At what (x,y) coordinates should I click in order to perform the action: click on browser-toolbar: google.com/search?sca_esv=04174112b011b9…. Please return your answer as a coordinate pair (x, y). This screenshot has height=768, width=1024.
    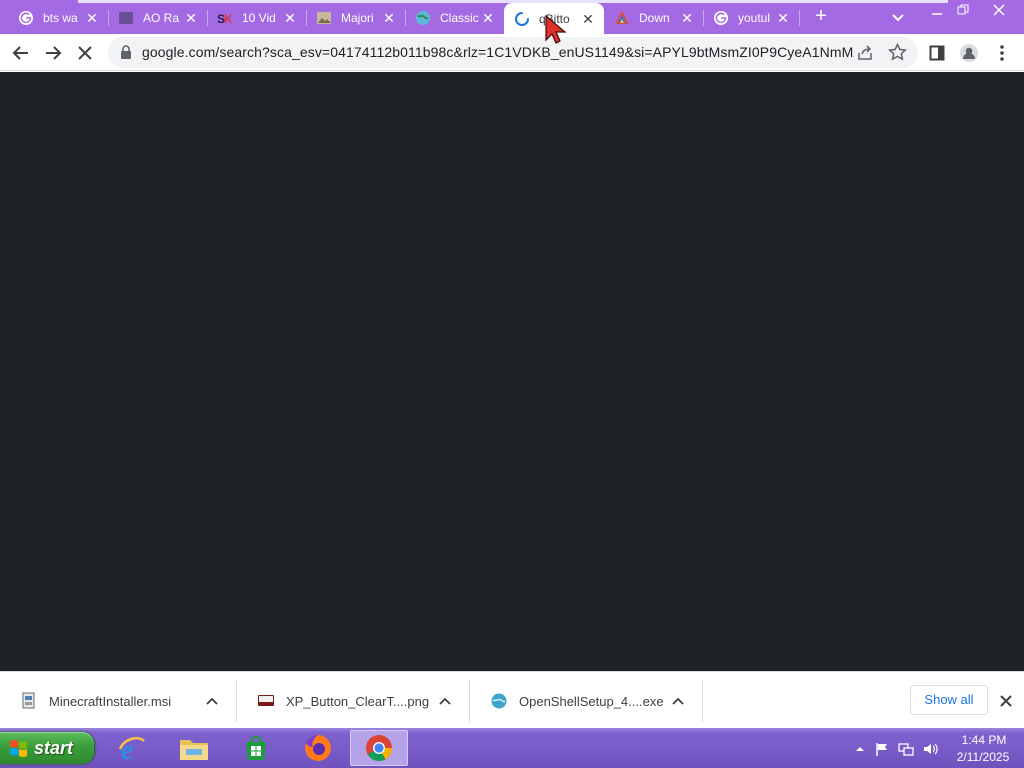
    Looking at the image, I should click on (512, 52).